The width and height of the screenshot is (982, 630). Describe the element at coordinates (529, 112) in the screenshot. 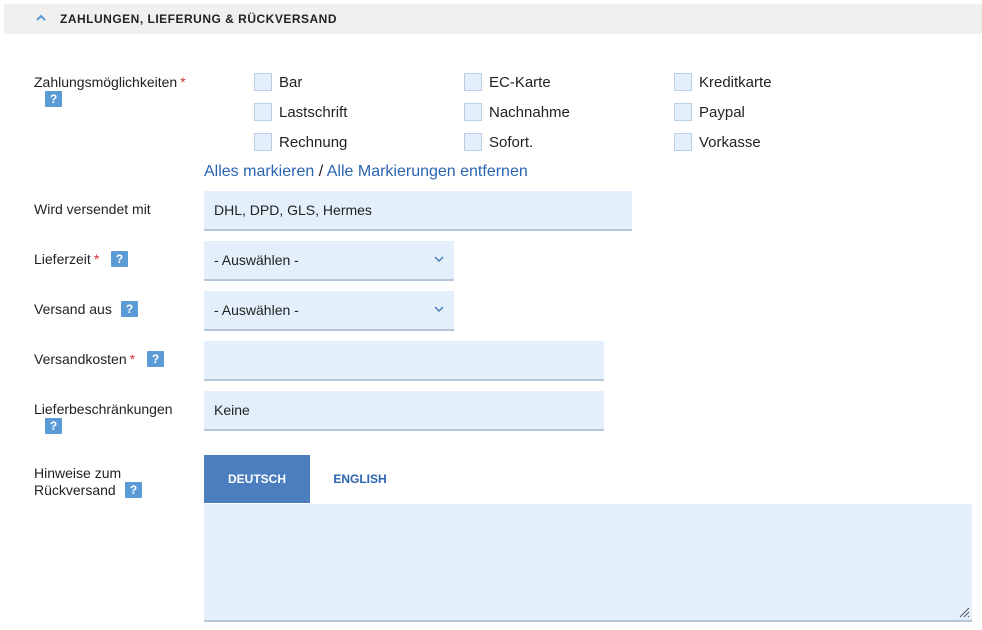

I see `checkbox-label: Nachnahme` at that location.